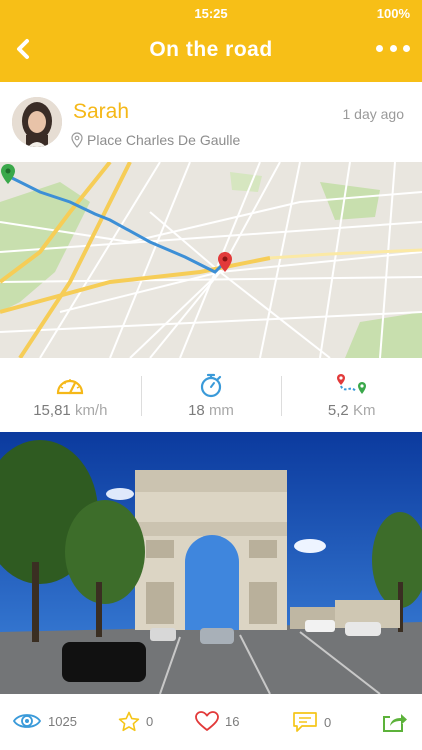 This screenshot has height=750, width=422. I want to click on status-battery: 100%, so click(393, 13).